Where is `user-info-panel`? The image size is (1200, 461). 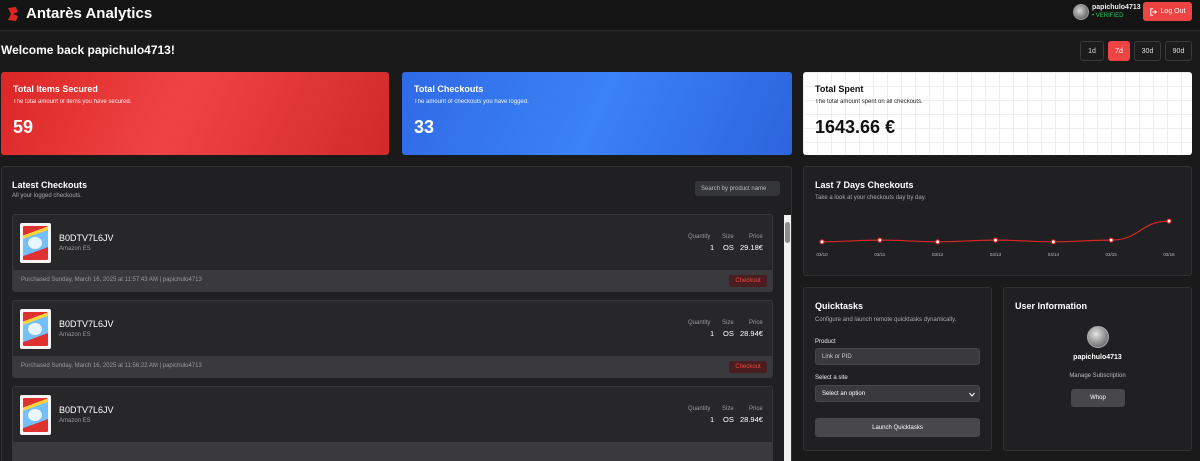 user-info-panel is located at coordinates (1097, 369).